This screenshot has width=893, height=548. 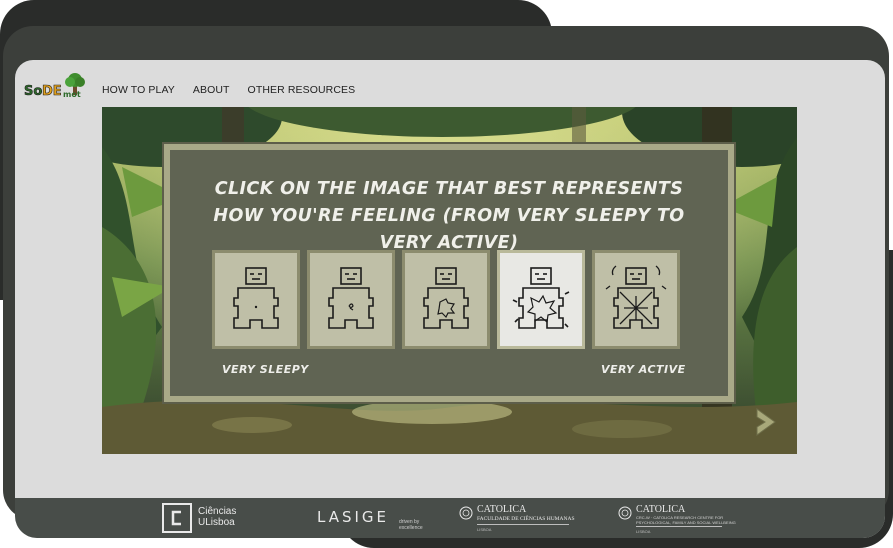 I want to click on logo-image: So DE mot, so click(x=54, y=86).